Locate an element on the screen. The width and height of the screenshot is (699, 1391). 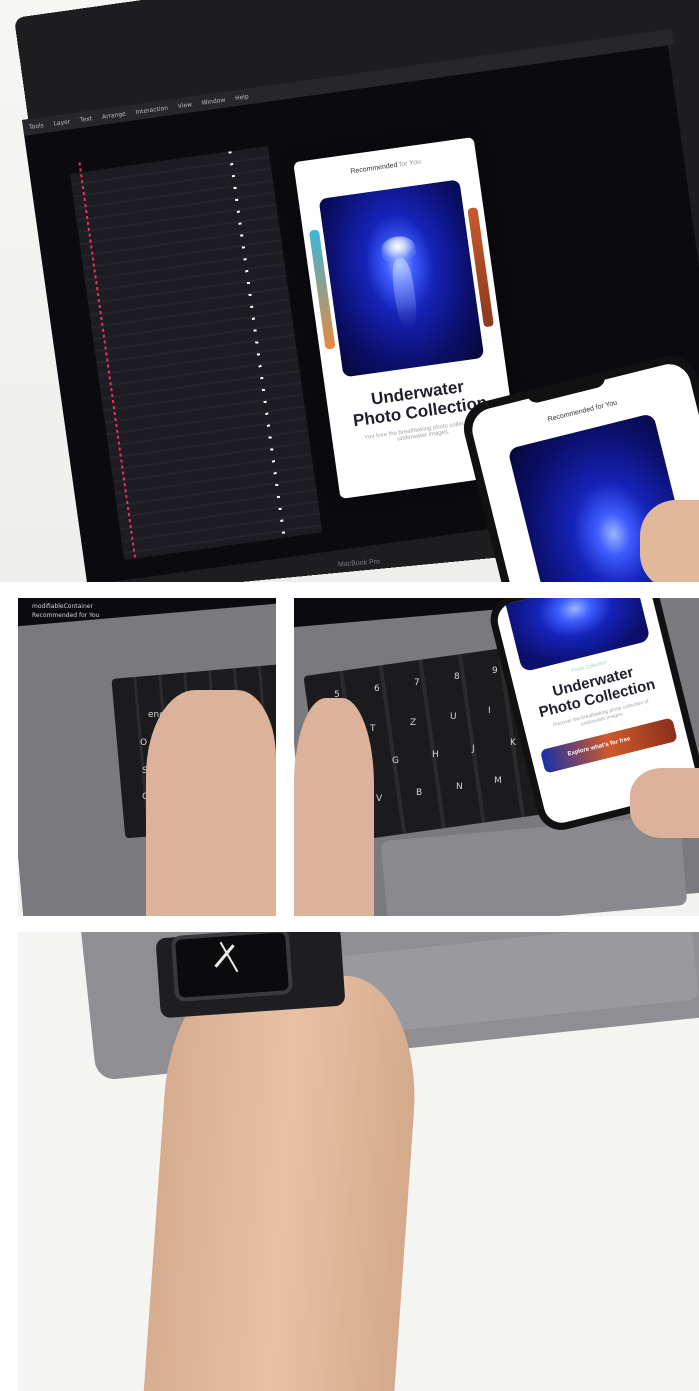
key-label: 9 is located at coordinates (495, 671).